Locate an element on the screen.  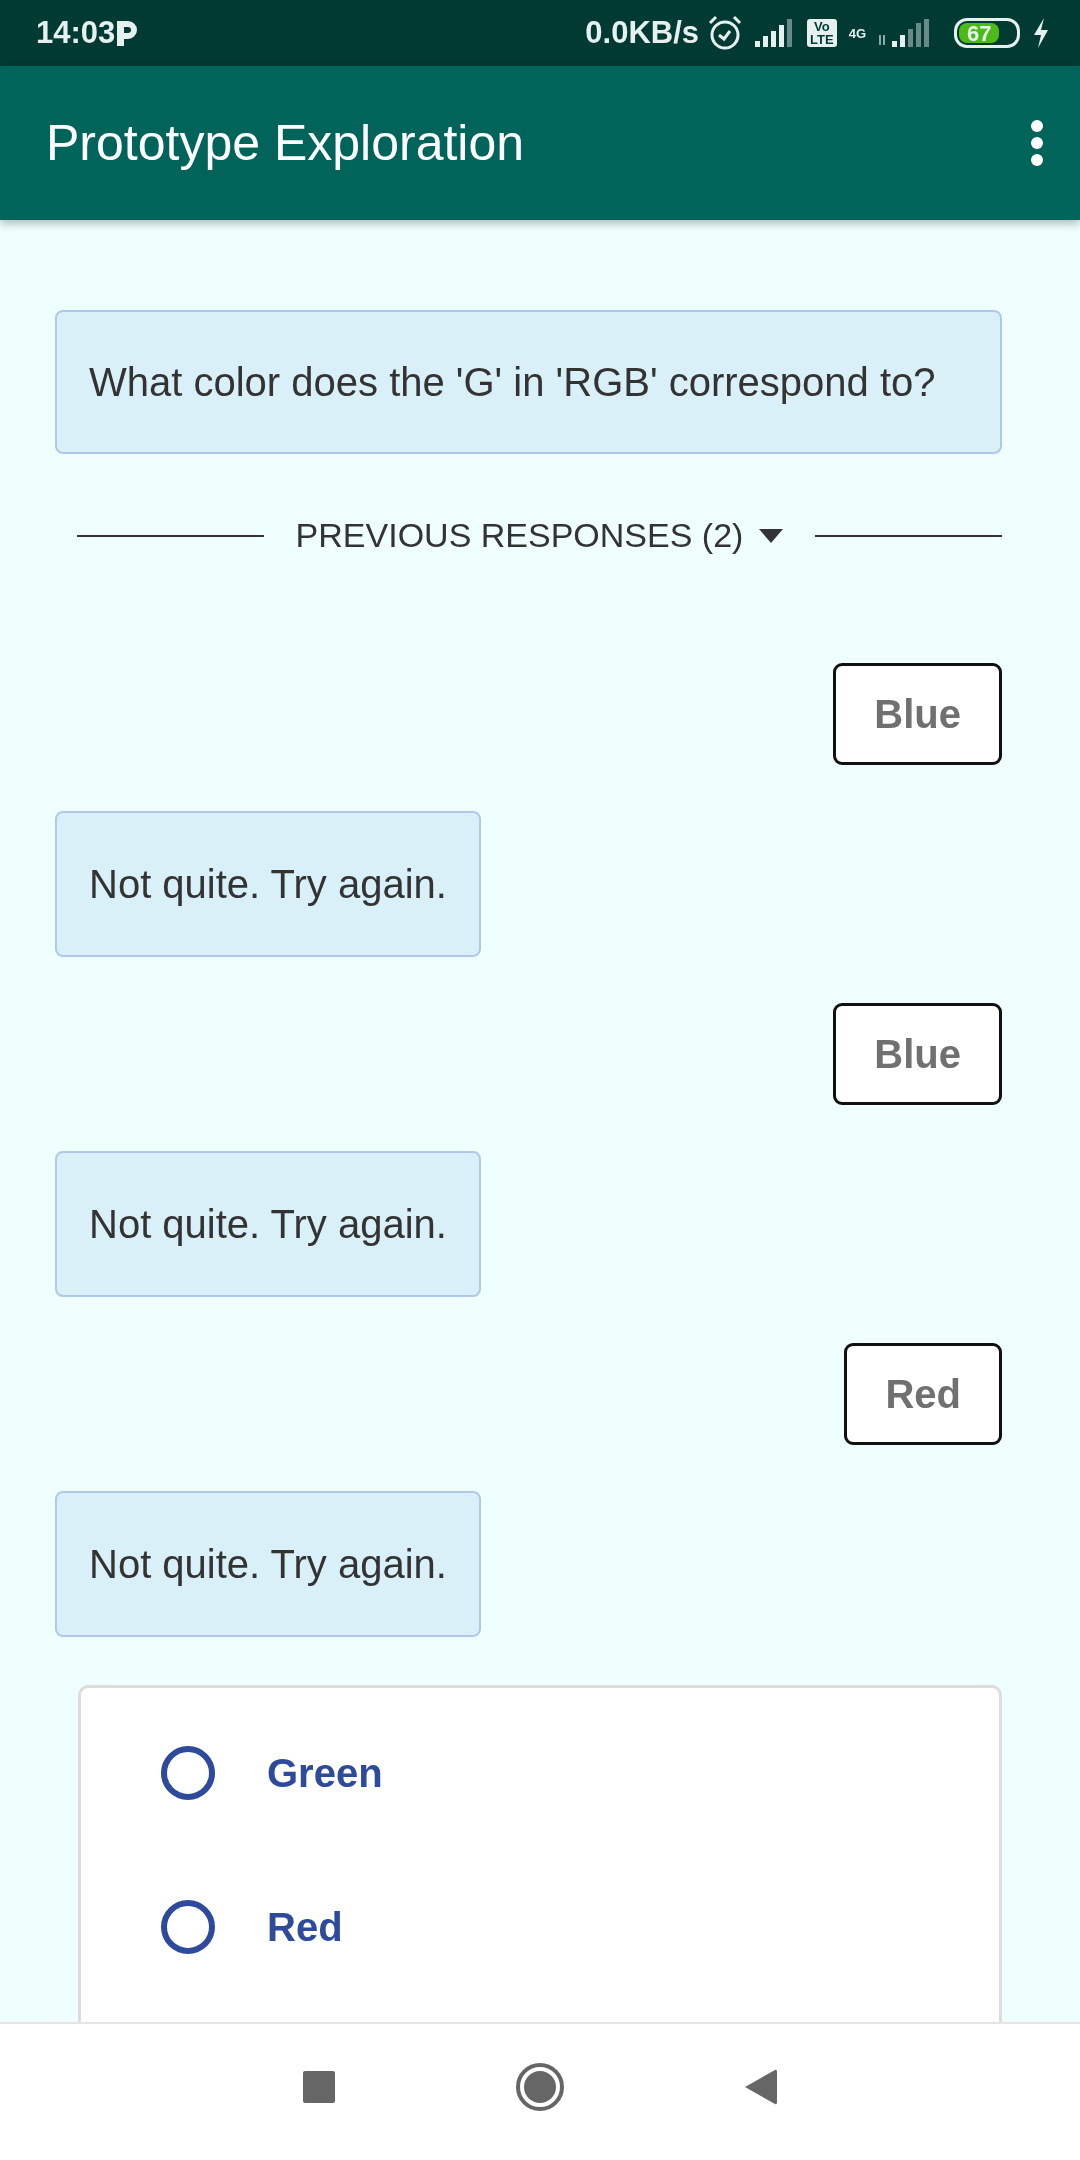
volte-badge: Vo LTE is located at coordinates (822, 33).